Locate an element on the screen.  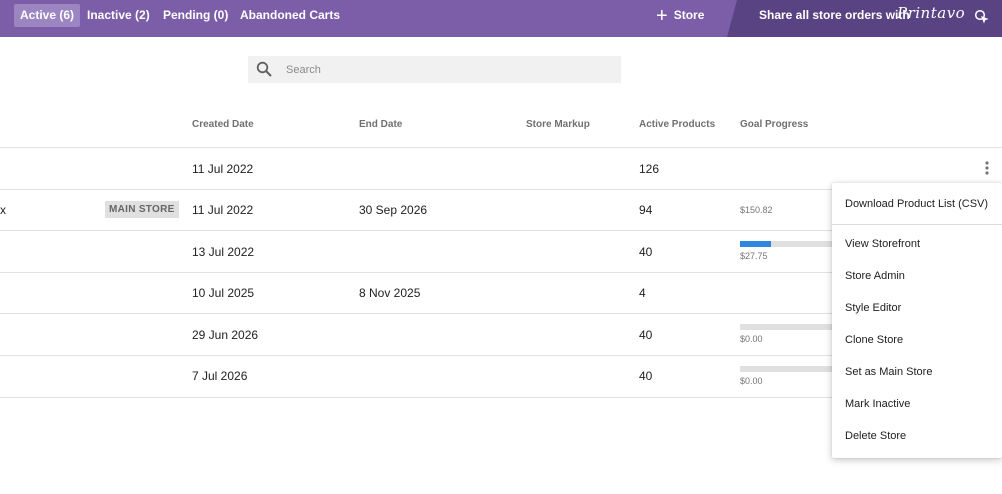
column-header-end-date: End Date is located at coordinates (380, 124).